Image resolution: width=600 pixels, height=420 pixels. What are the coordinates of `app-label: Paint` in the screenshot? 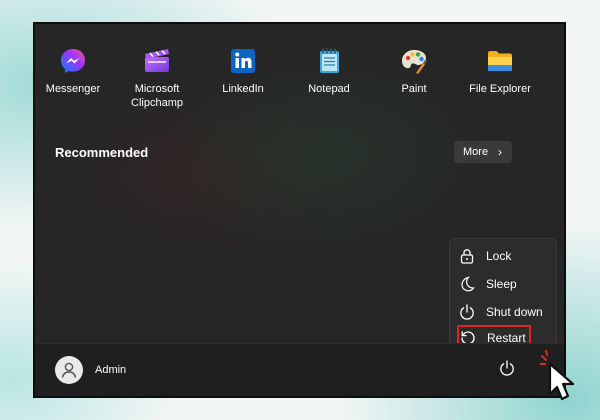 It's located at (414, 89).